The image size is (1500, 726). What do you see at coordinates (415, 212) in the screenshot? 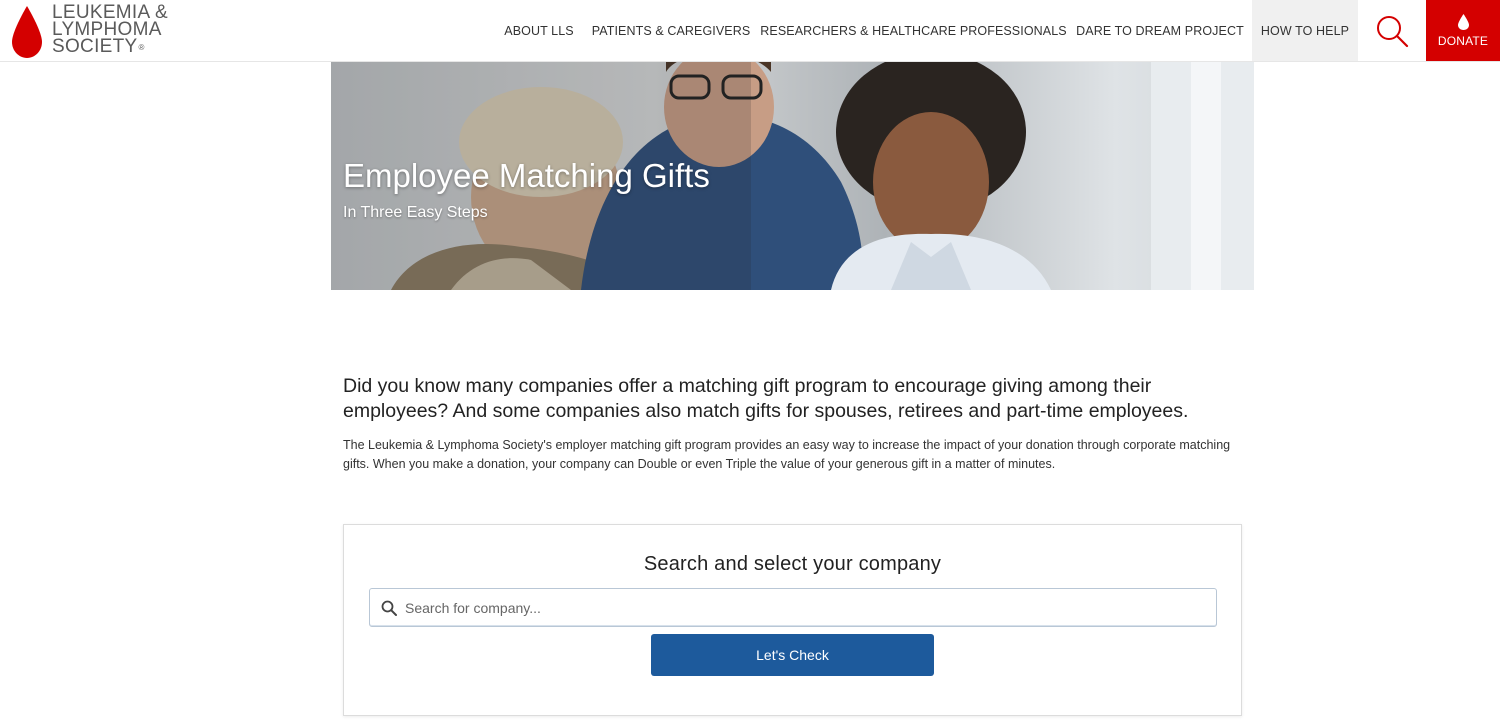
I see `hero-subtitle: In Three Easy Steps` at bounding box center [415, 212].